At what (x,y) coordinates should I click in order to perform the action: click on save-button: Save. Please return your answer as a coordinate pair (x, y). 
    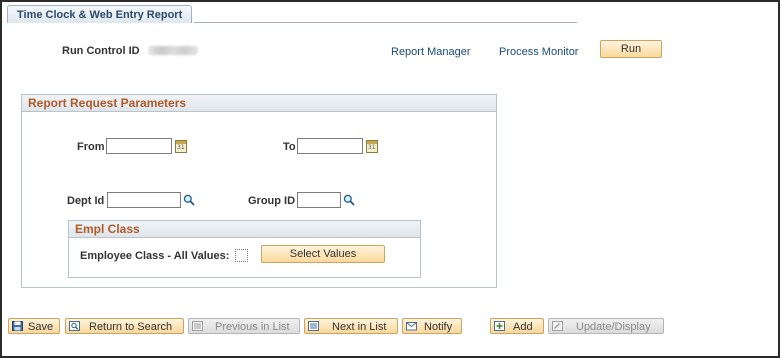
    Looking at the image, I should click on (34, 326).